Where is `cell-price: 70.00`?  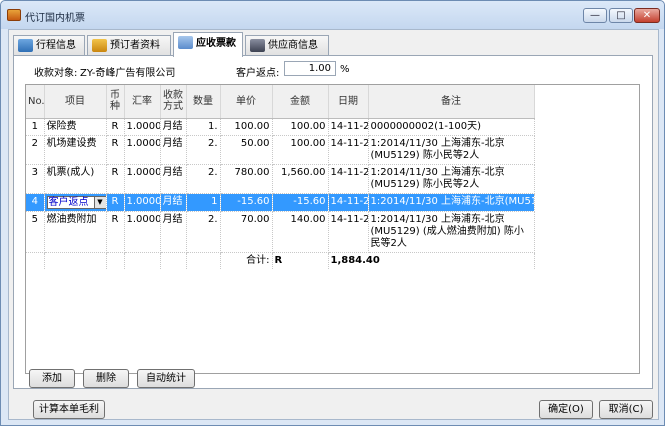
cell-price: 70.00 is located at coordinates (246, 232).